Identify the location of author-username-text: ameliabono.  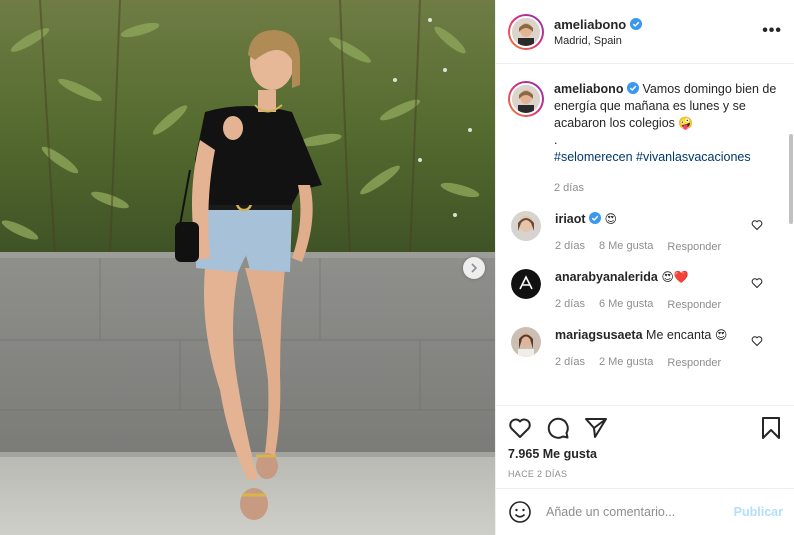
(590, 24).